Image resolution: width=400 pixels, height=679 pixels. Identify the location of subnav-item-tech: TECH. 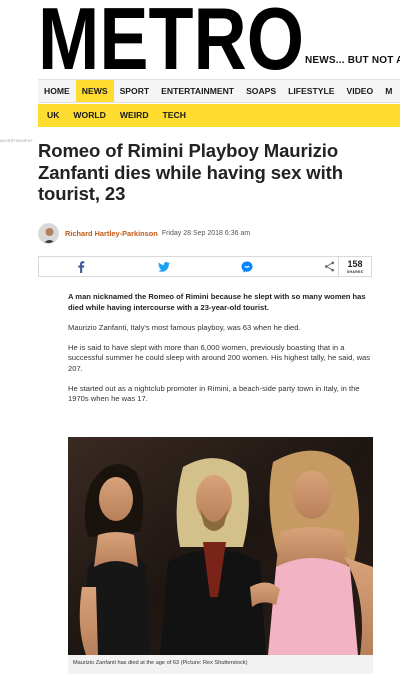
(174, 115).